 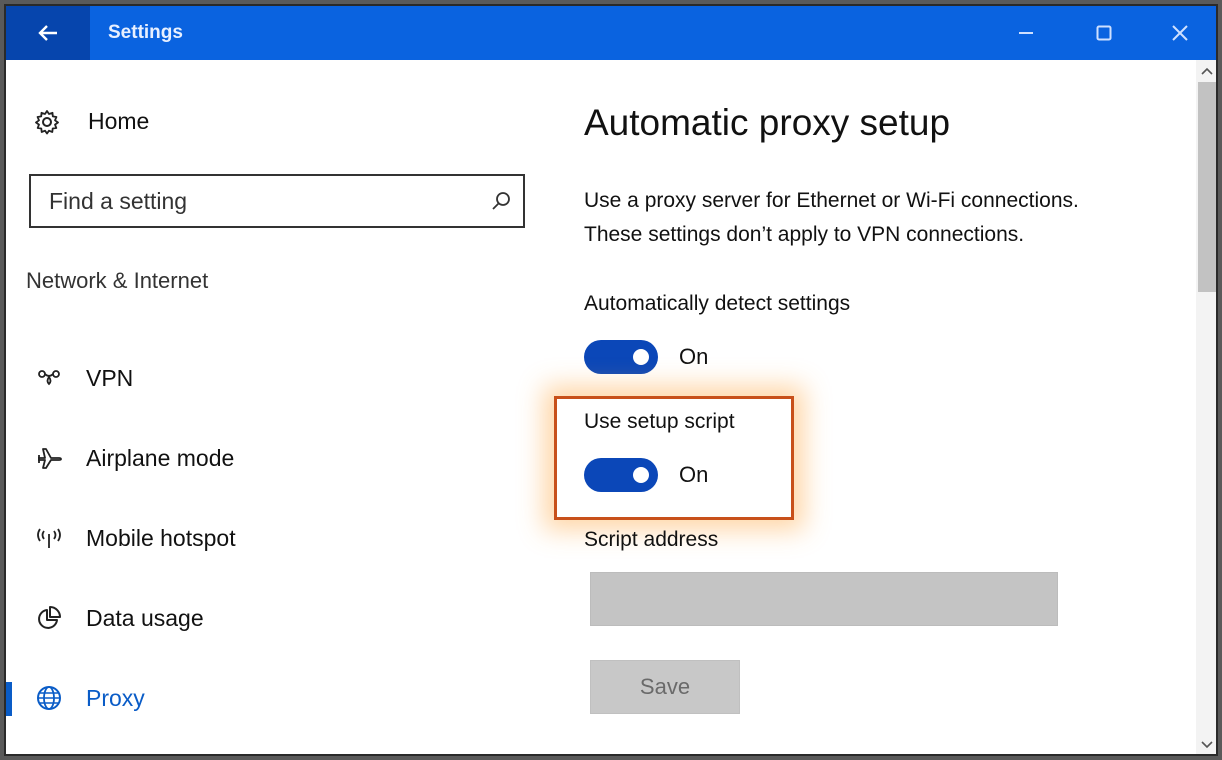 I want to click on sidebar-item-vpn: VPN, so click(x=278, y=378).